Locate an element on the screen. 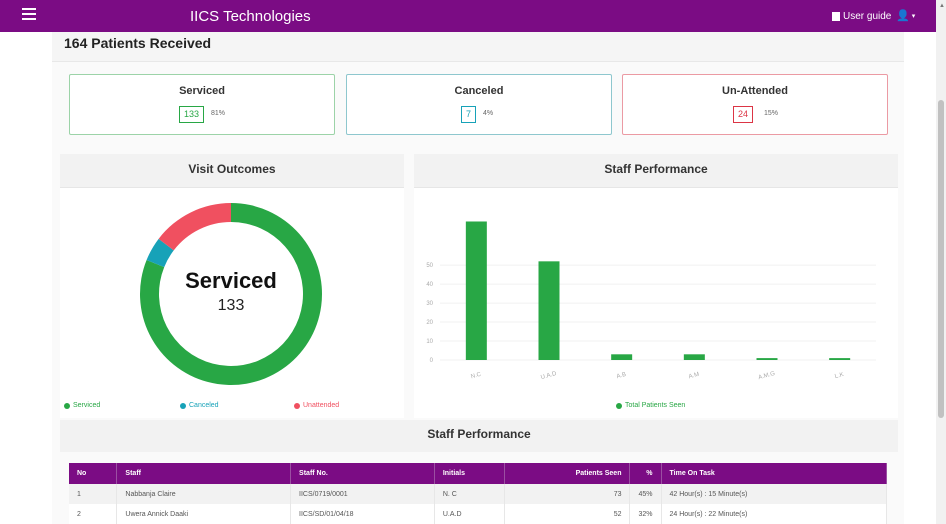  legend-label: Total Patients Seen is located at coordinates (655, 405).